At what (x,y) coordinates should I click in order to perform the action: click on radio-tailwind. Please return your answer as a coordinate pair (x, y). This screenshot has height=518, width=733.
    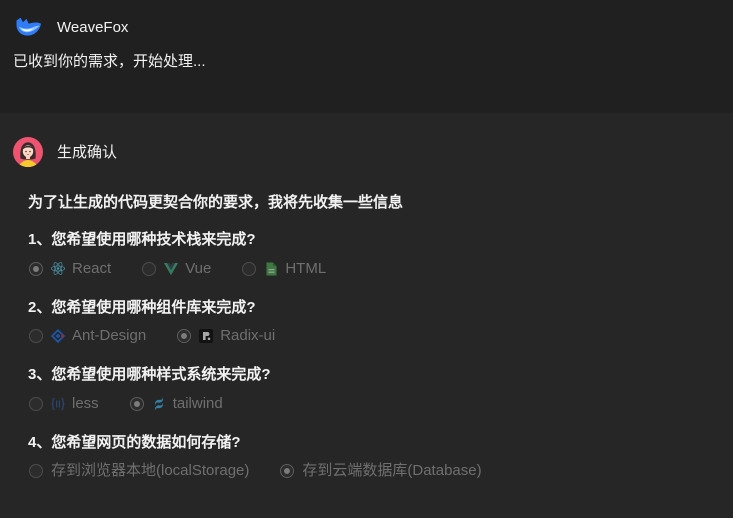
    Looking at the image, I should click on (136, 403).